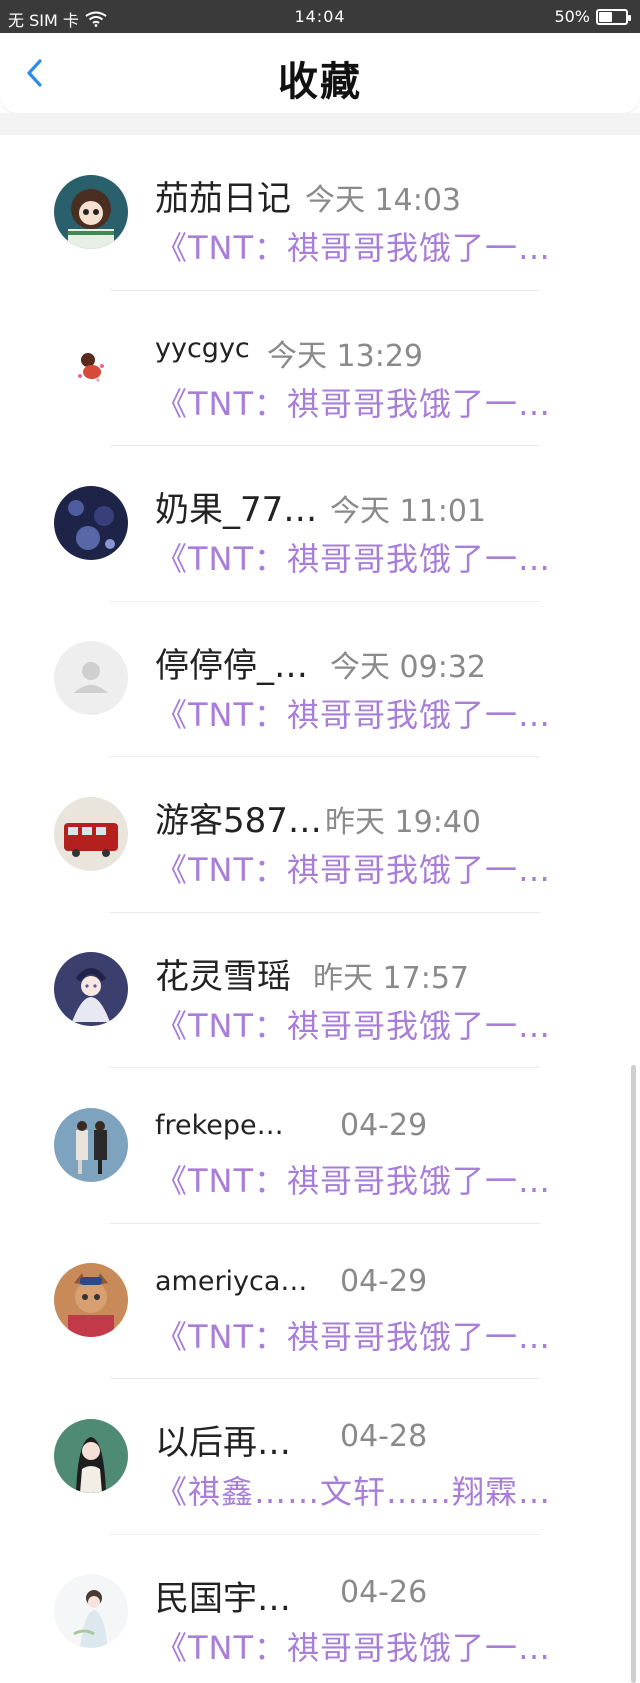 Image resolution: width=640 pixels, height=1683 pixels. I want to click on item-time: 今天 13:29, so click(345, 356).